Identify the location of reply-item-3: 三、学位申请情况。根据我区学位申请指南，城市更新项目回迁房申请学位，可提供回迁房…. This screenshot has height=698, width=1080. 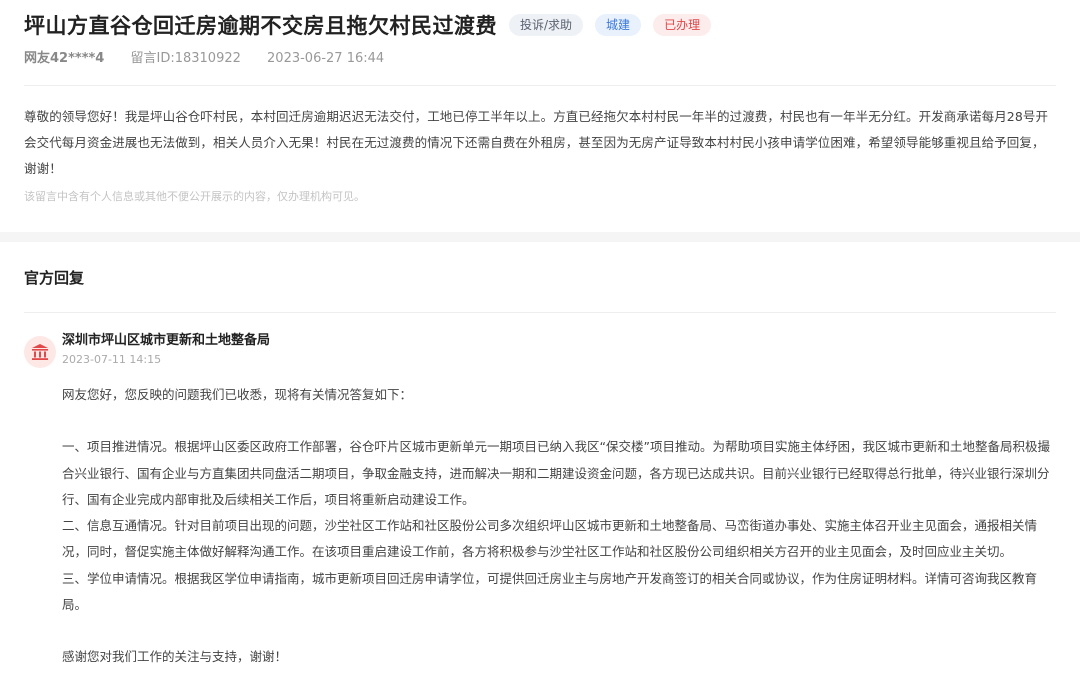
(550, 591).